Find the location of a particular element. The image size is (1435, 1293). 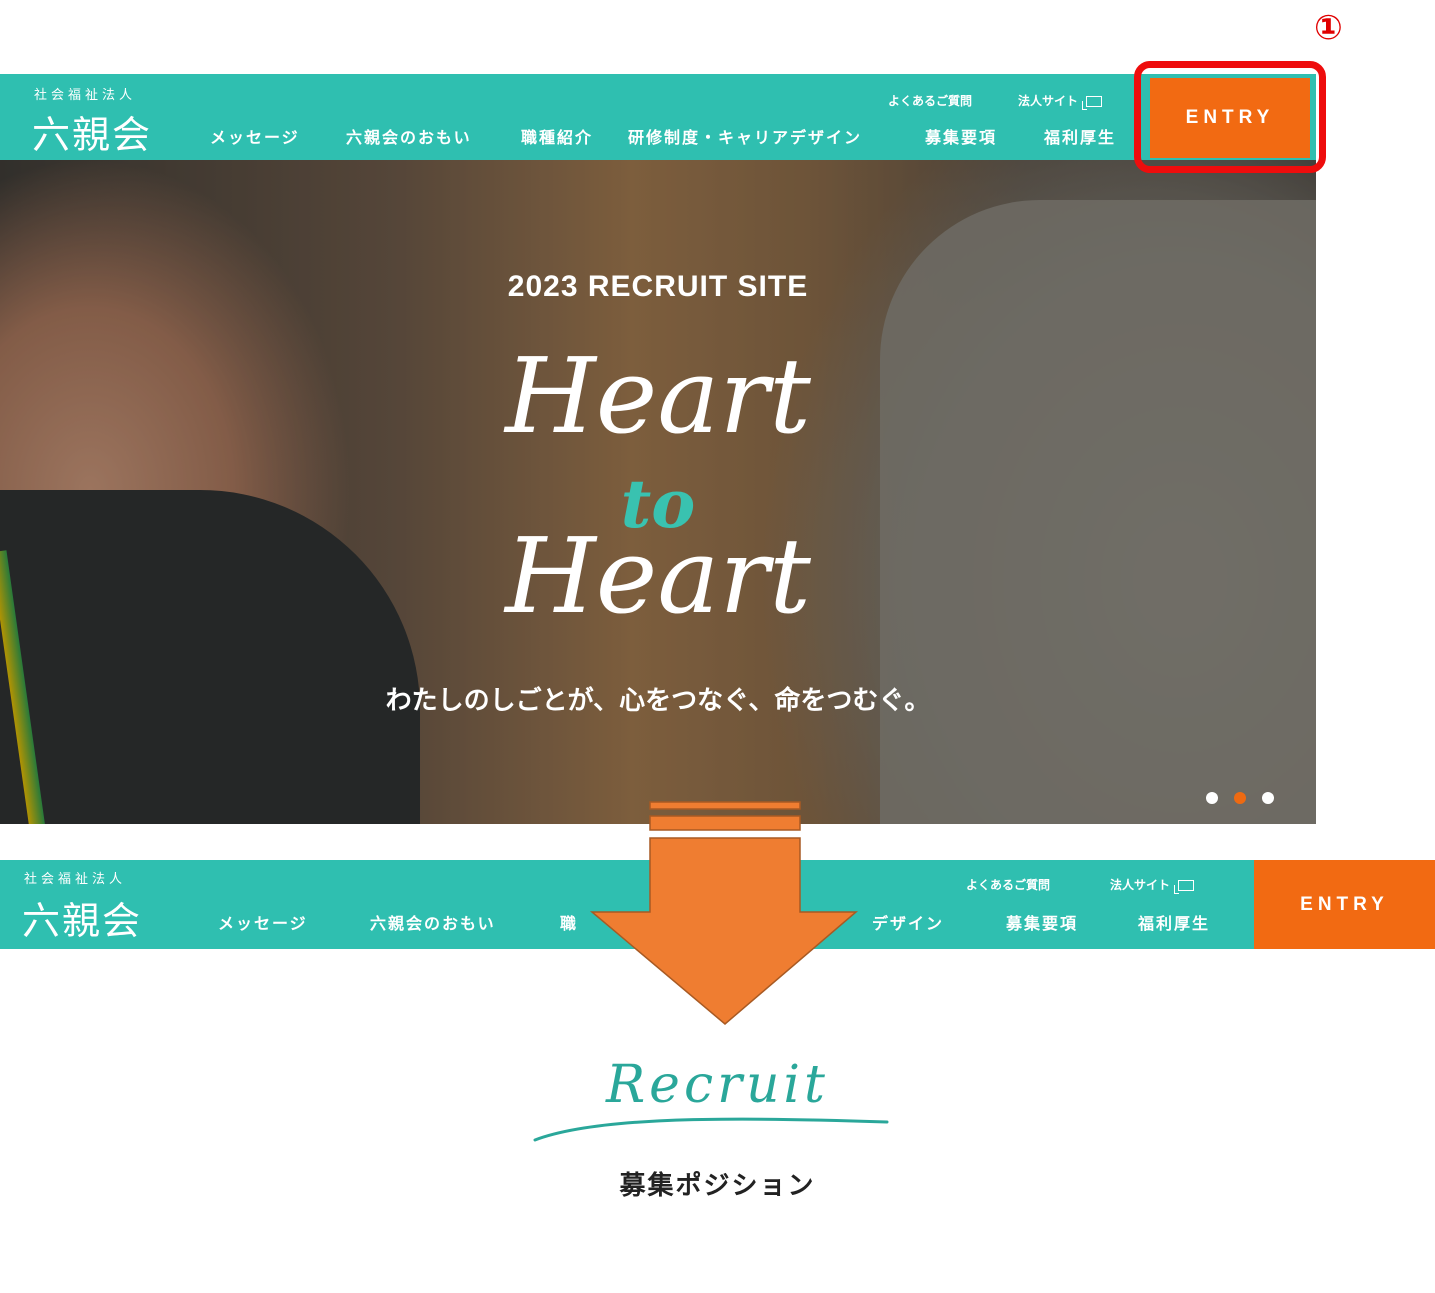

hero-subtitle: 2023 RECRUIT SITE is located at coordinates (658, 286).